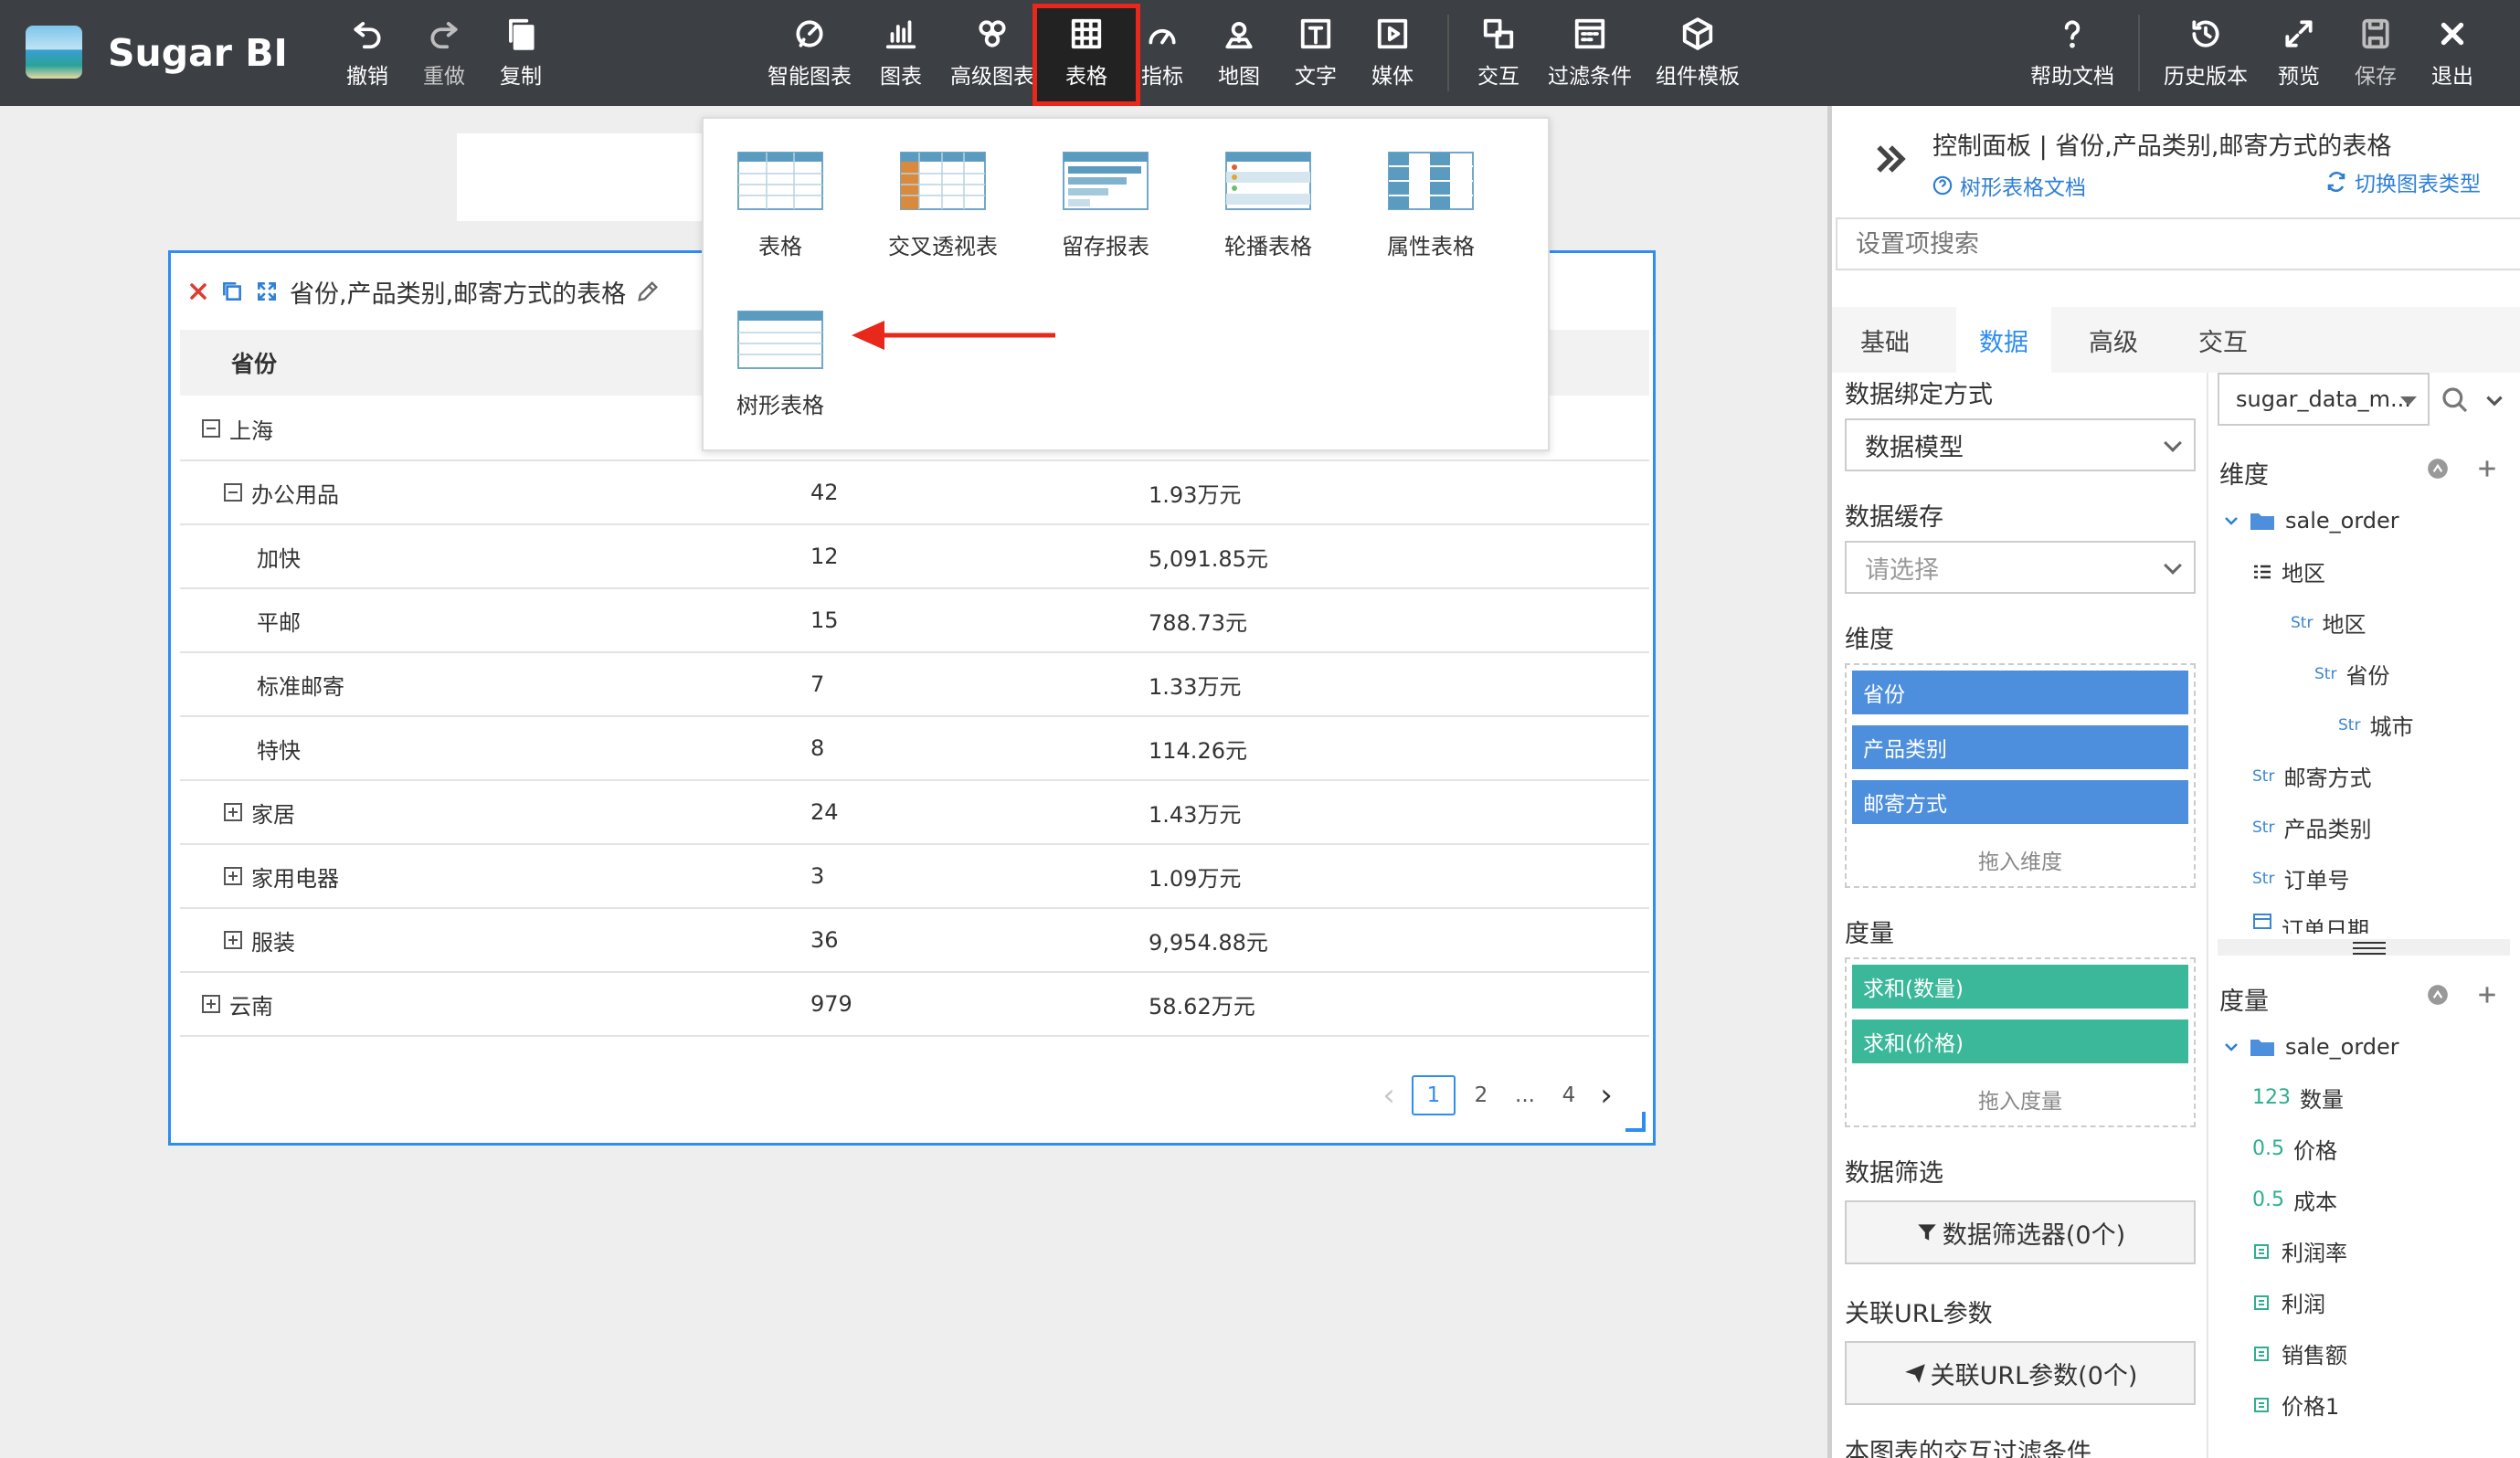 This screenshot has height=1458, width=2520. I want to click on drag-handle-icon, so click(2370, 948).